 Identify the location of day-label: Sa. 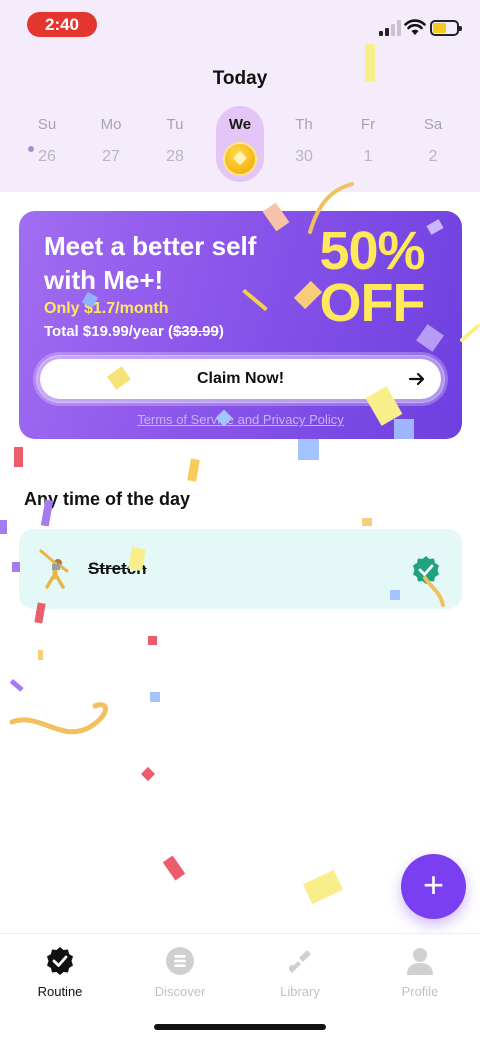
(433, 124).